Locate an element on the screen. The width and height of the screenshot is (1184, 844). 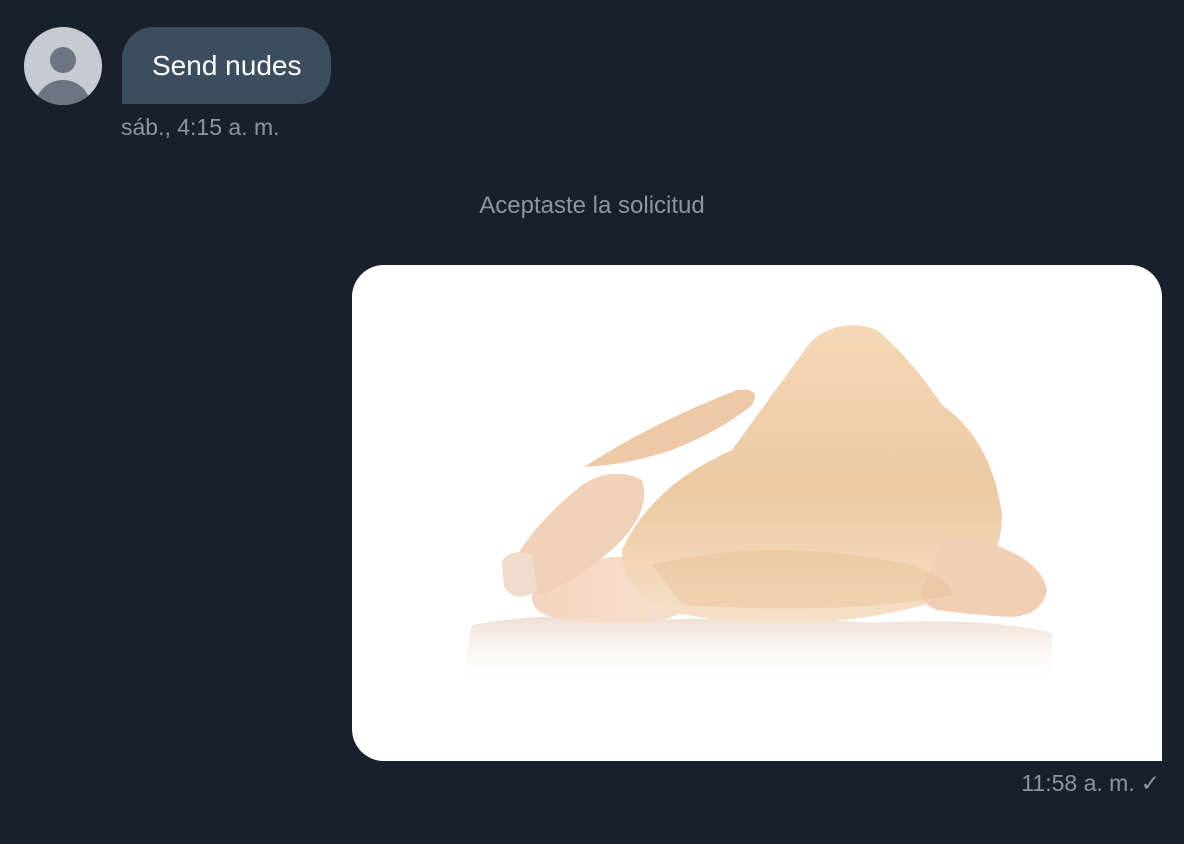
outgoing-message-timestamp: 11:58 a. m. ✓ is located at coordinates (1090, 783).